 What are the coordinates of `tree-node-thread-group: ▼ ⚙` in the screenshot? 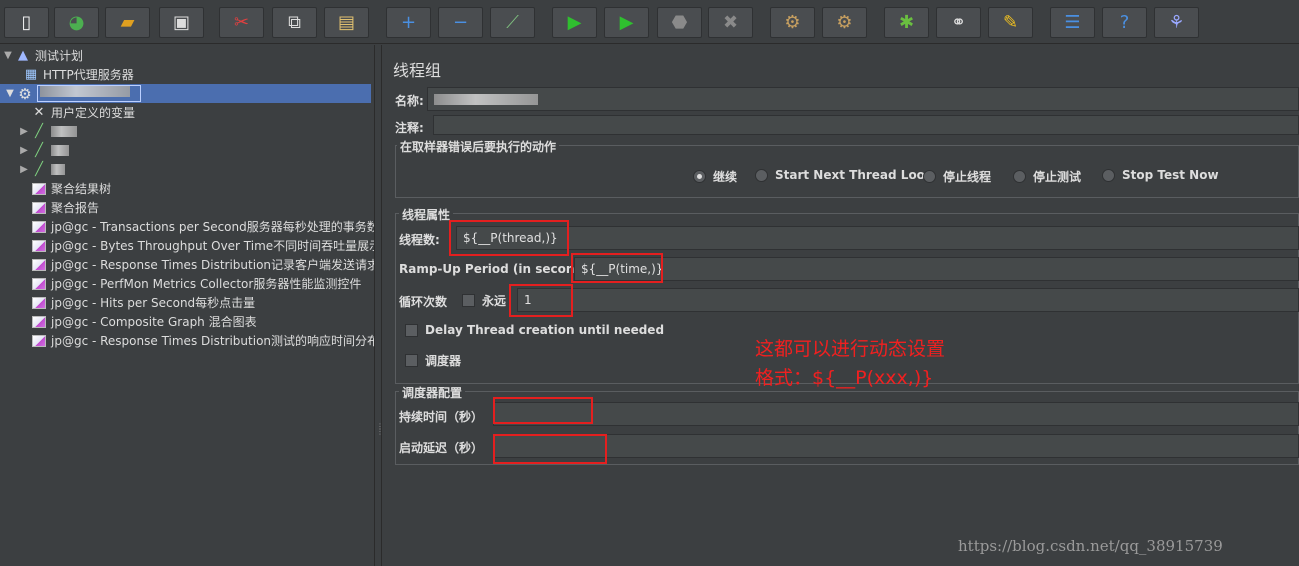 It's located at (185, 93).